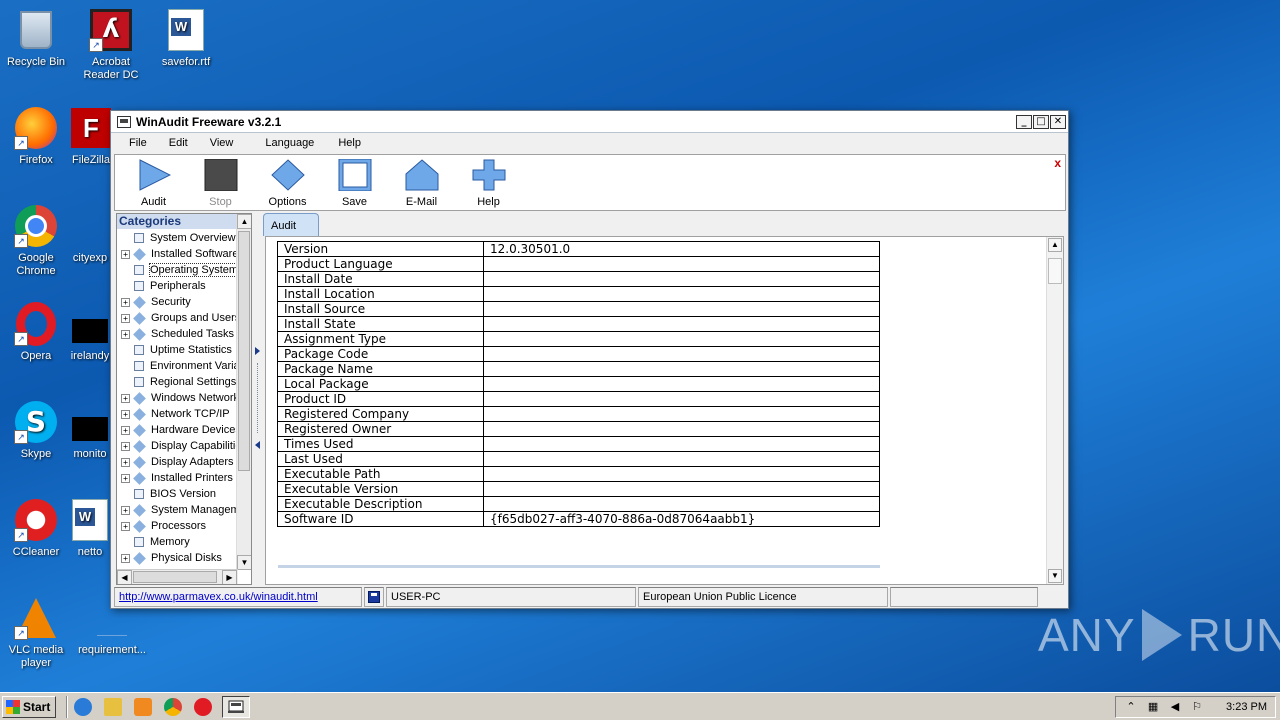  Describe the element at coordinates (36, 656) in the screenshot. I see `desktop-icon-label: VLC media player` at that location.